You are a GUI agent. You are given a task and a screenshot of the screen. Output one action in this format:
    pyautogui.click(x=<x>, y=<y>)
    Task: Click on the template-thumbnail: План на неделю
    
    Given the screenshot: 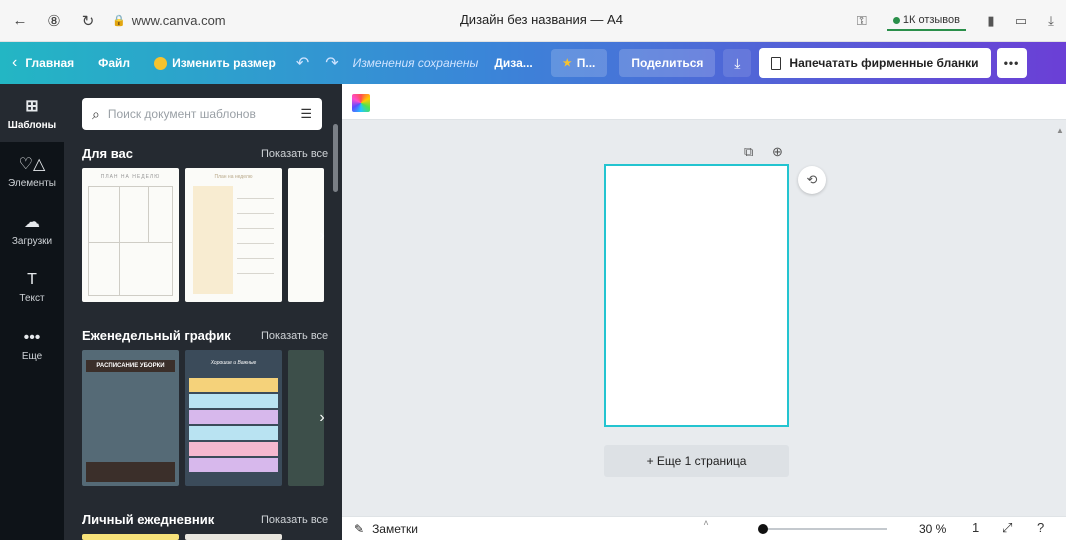 What is the action you would take?
    pyautogui.click(x=233, y=235)
    